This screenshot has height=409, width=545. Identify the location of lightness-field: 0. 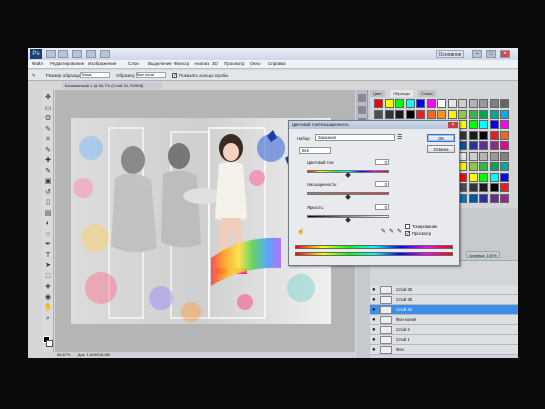
(382, 207).